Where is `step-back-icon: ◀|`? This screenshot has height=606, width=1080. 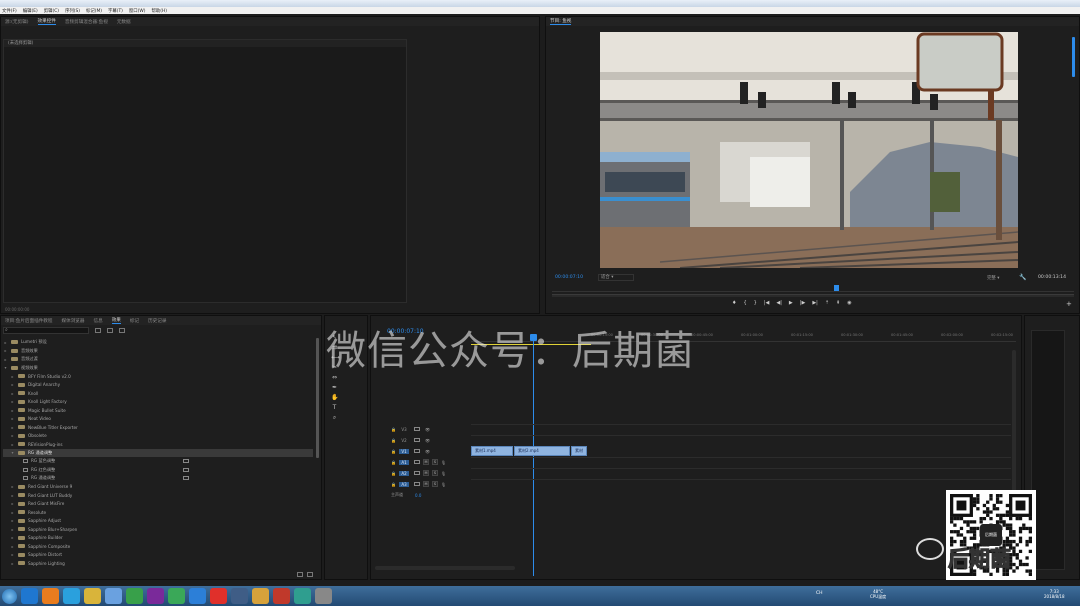 step-back-icon: ◀| is located at coordinates (779, 303).